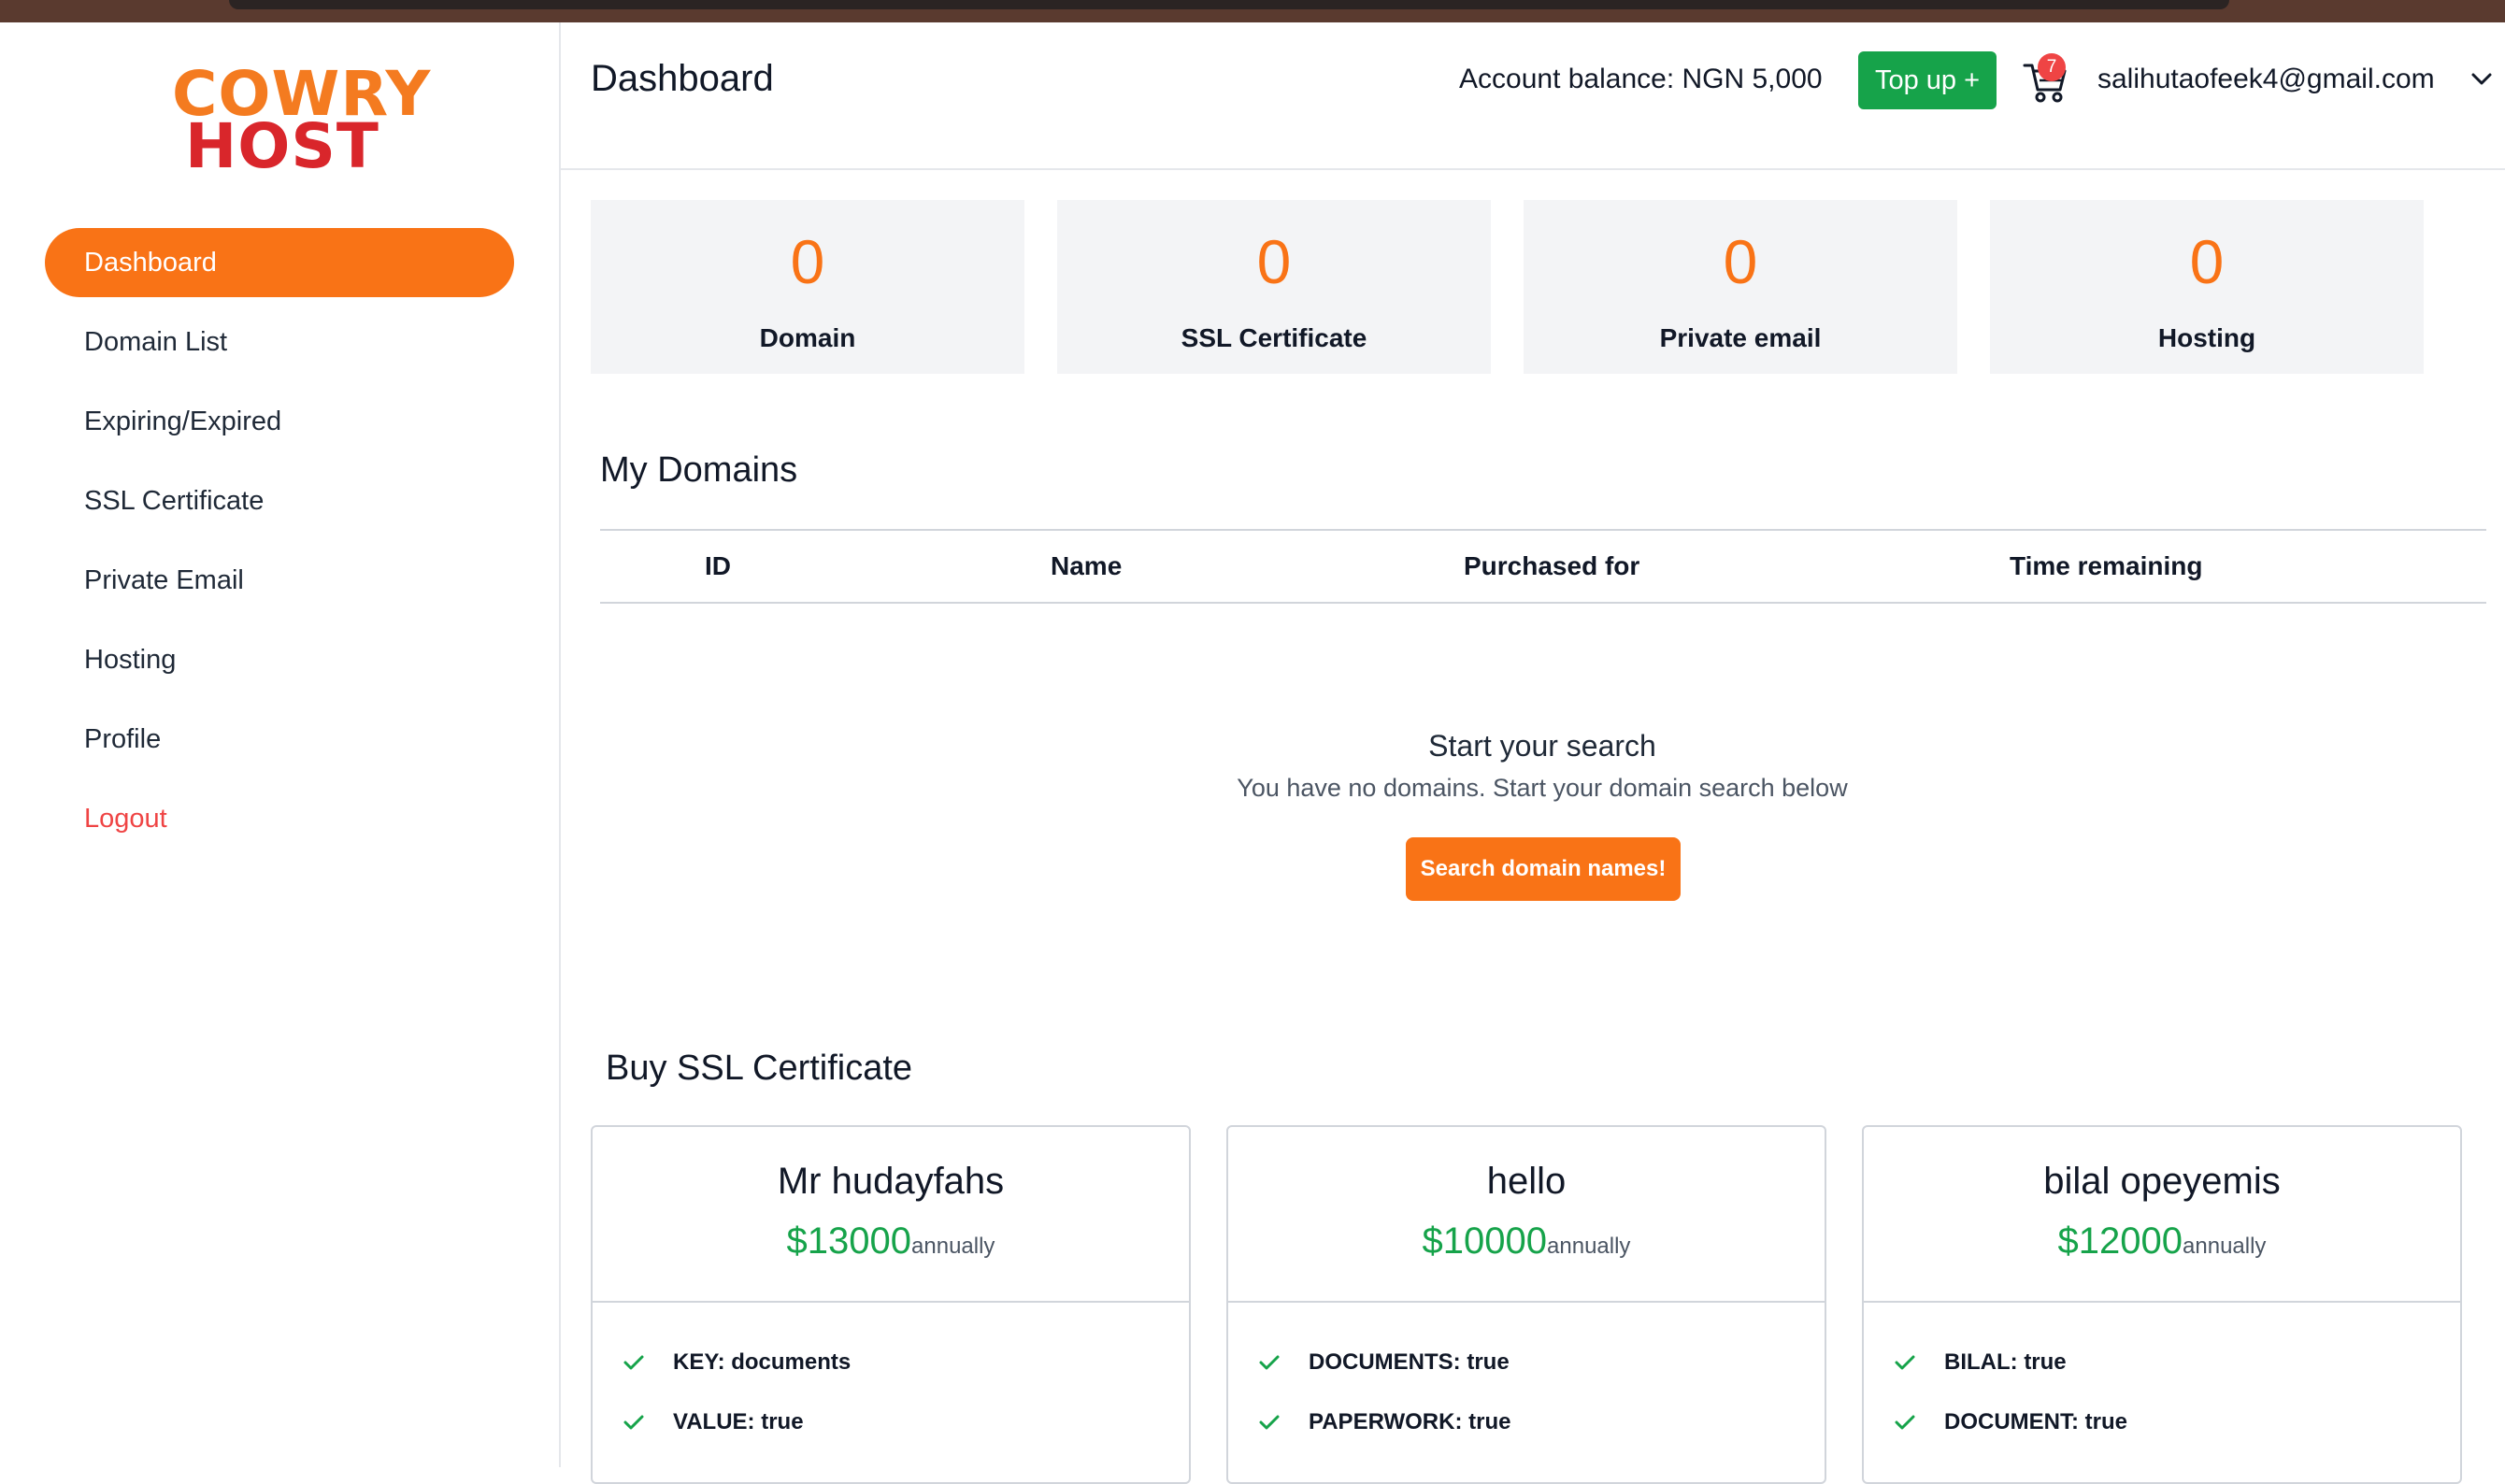 This screenshot has height=1484, width=2505. Describe the element at coordinates (279, 739) in the screenshot. I see `sidebar-item-profile: Profile` at that location.